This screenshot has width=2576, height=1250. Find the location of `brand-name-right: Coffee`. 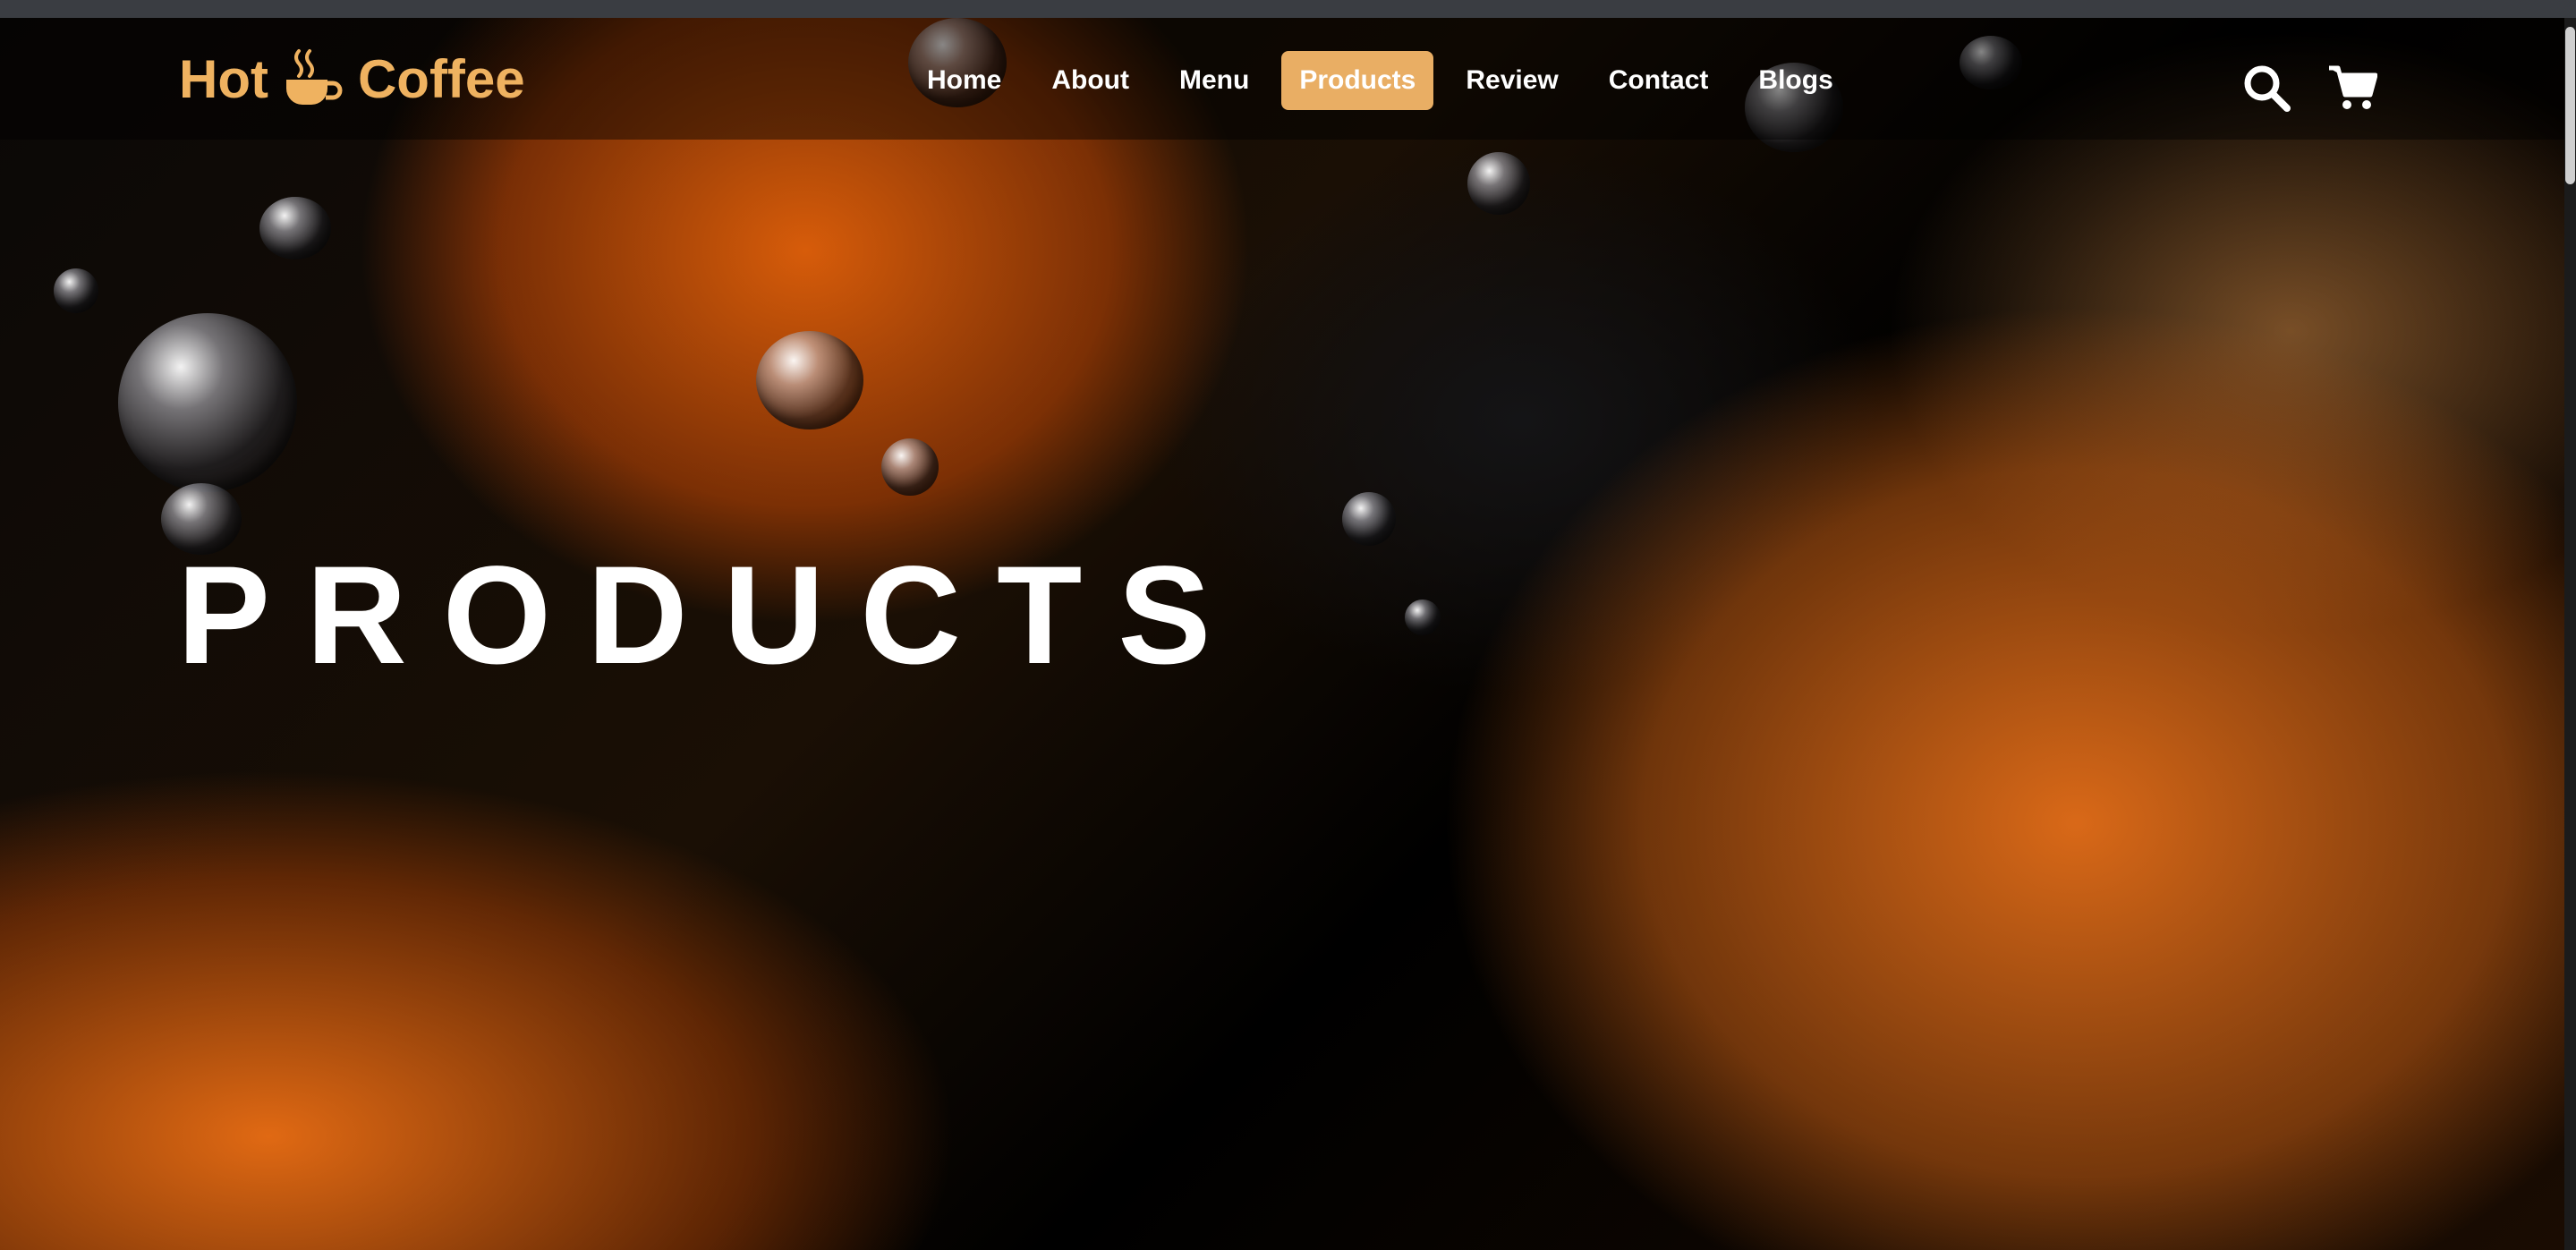

brand-name-right: Coffee is located at coordinates (441, 78).